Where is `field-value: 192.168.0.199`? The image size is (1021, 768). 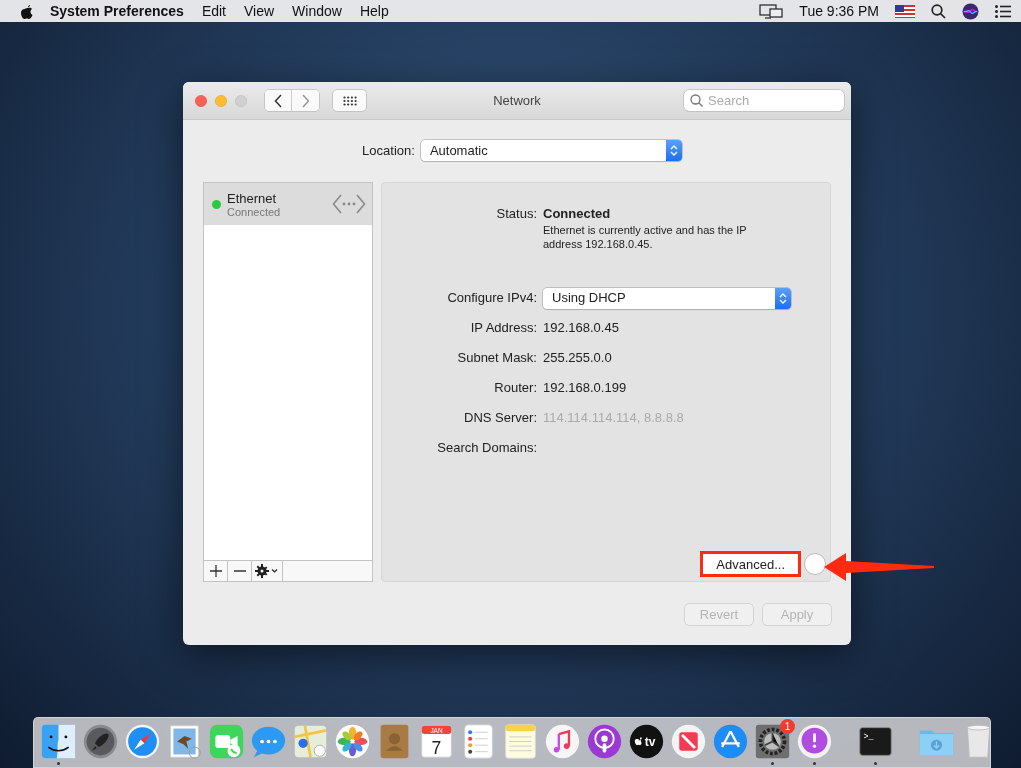
field-value: 192.168.0.199 is located at coordinates (585, 388).